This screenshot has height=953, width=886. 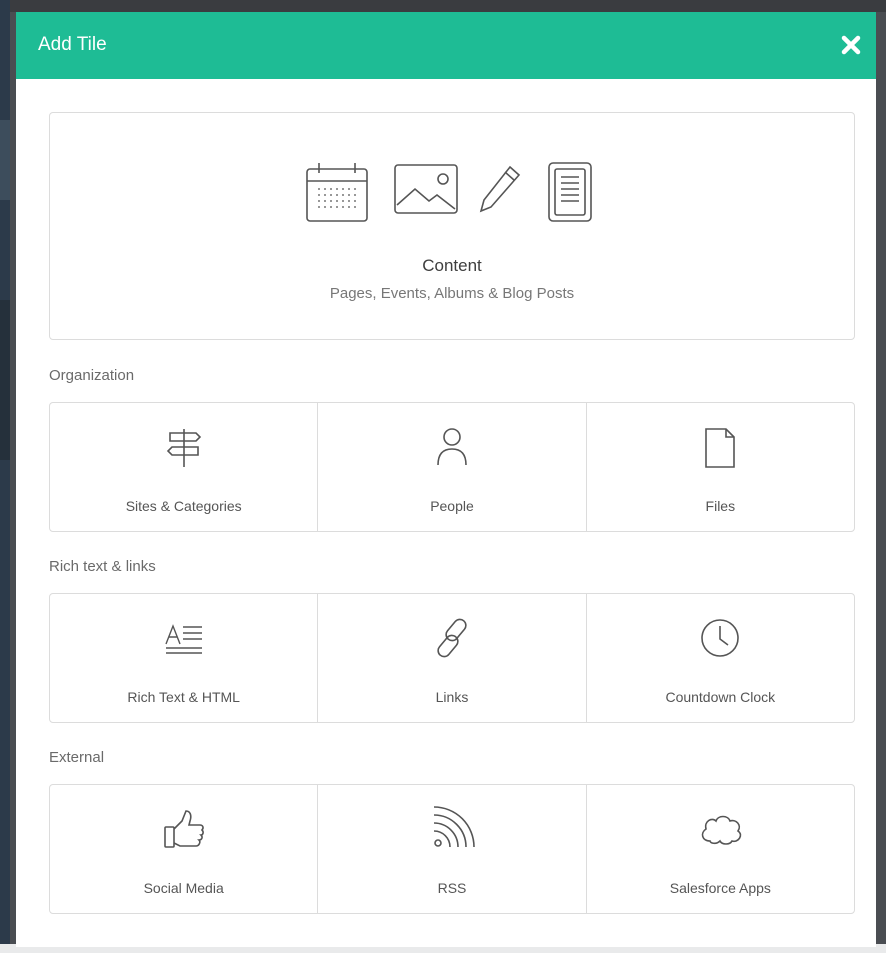 I want to click on calendar-icon, so click(x=337, y=192).